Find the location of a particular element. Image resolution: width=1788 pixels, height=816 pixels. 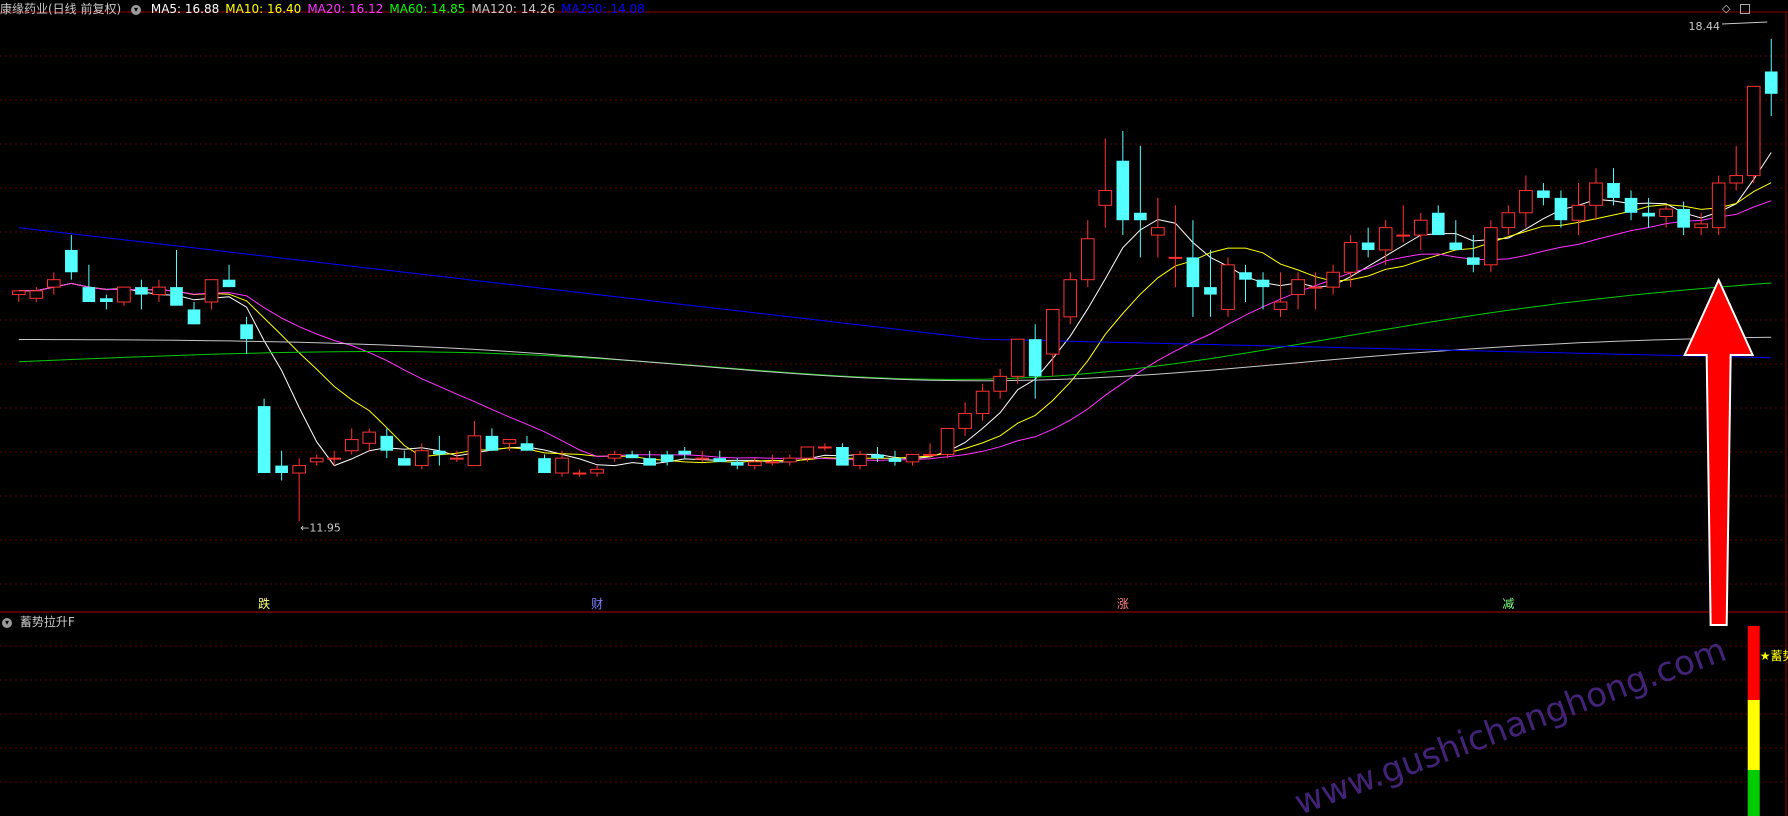

signal-bar-green is located at coordinates (1753, 793).